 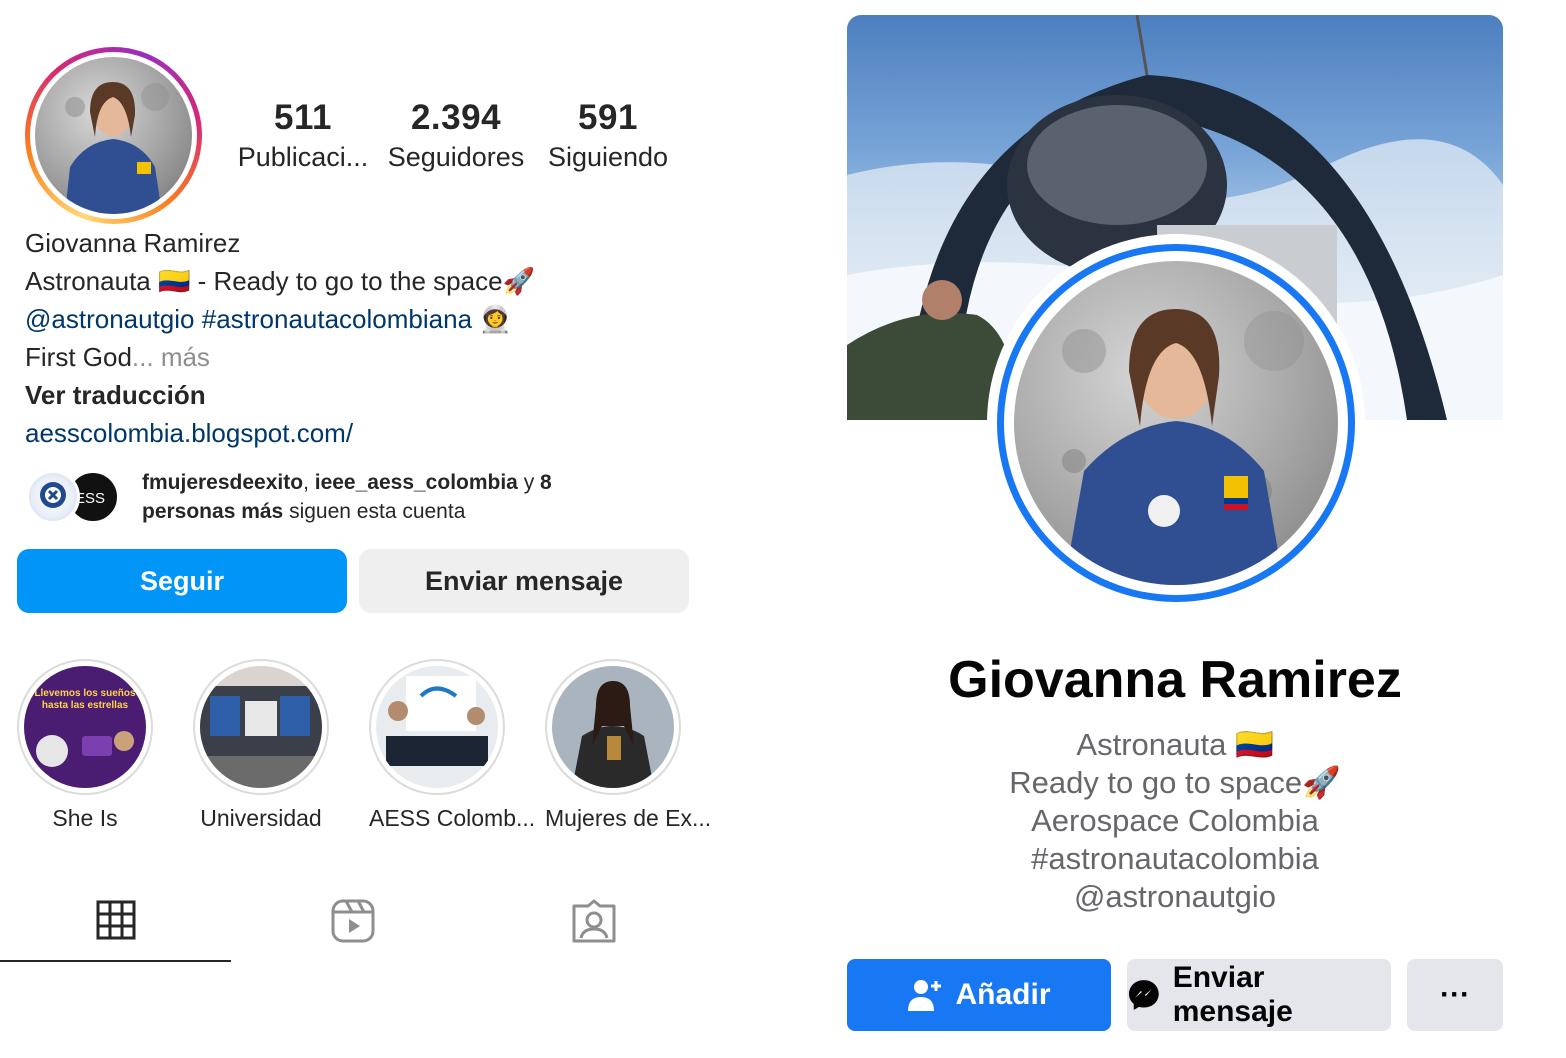 I want to click on followers-count: 2.394, so click(x=456, y=117).